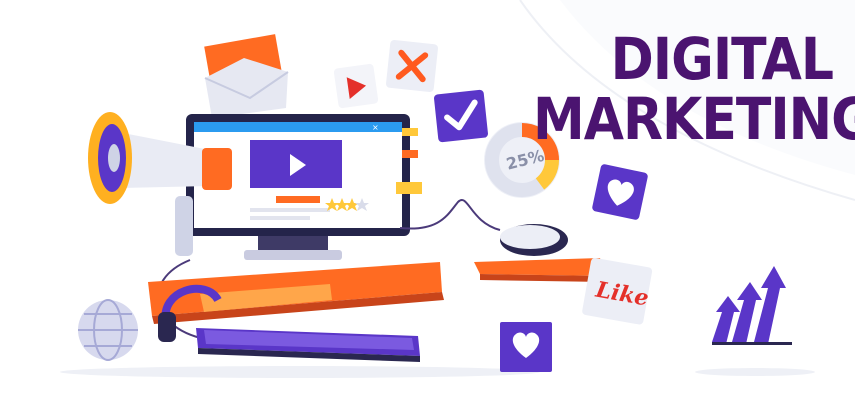  What do you see at coordinates (450, 215) in the screenshot?
I see `cable` at bounding box center [450, 215].